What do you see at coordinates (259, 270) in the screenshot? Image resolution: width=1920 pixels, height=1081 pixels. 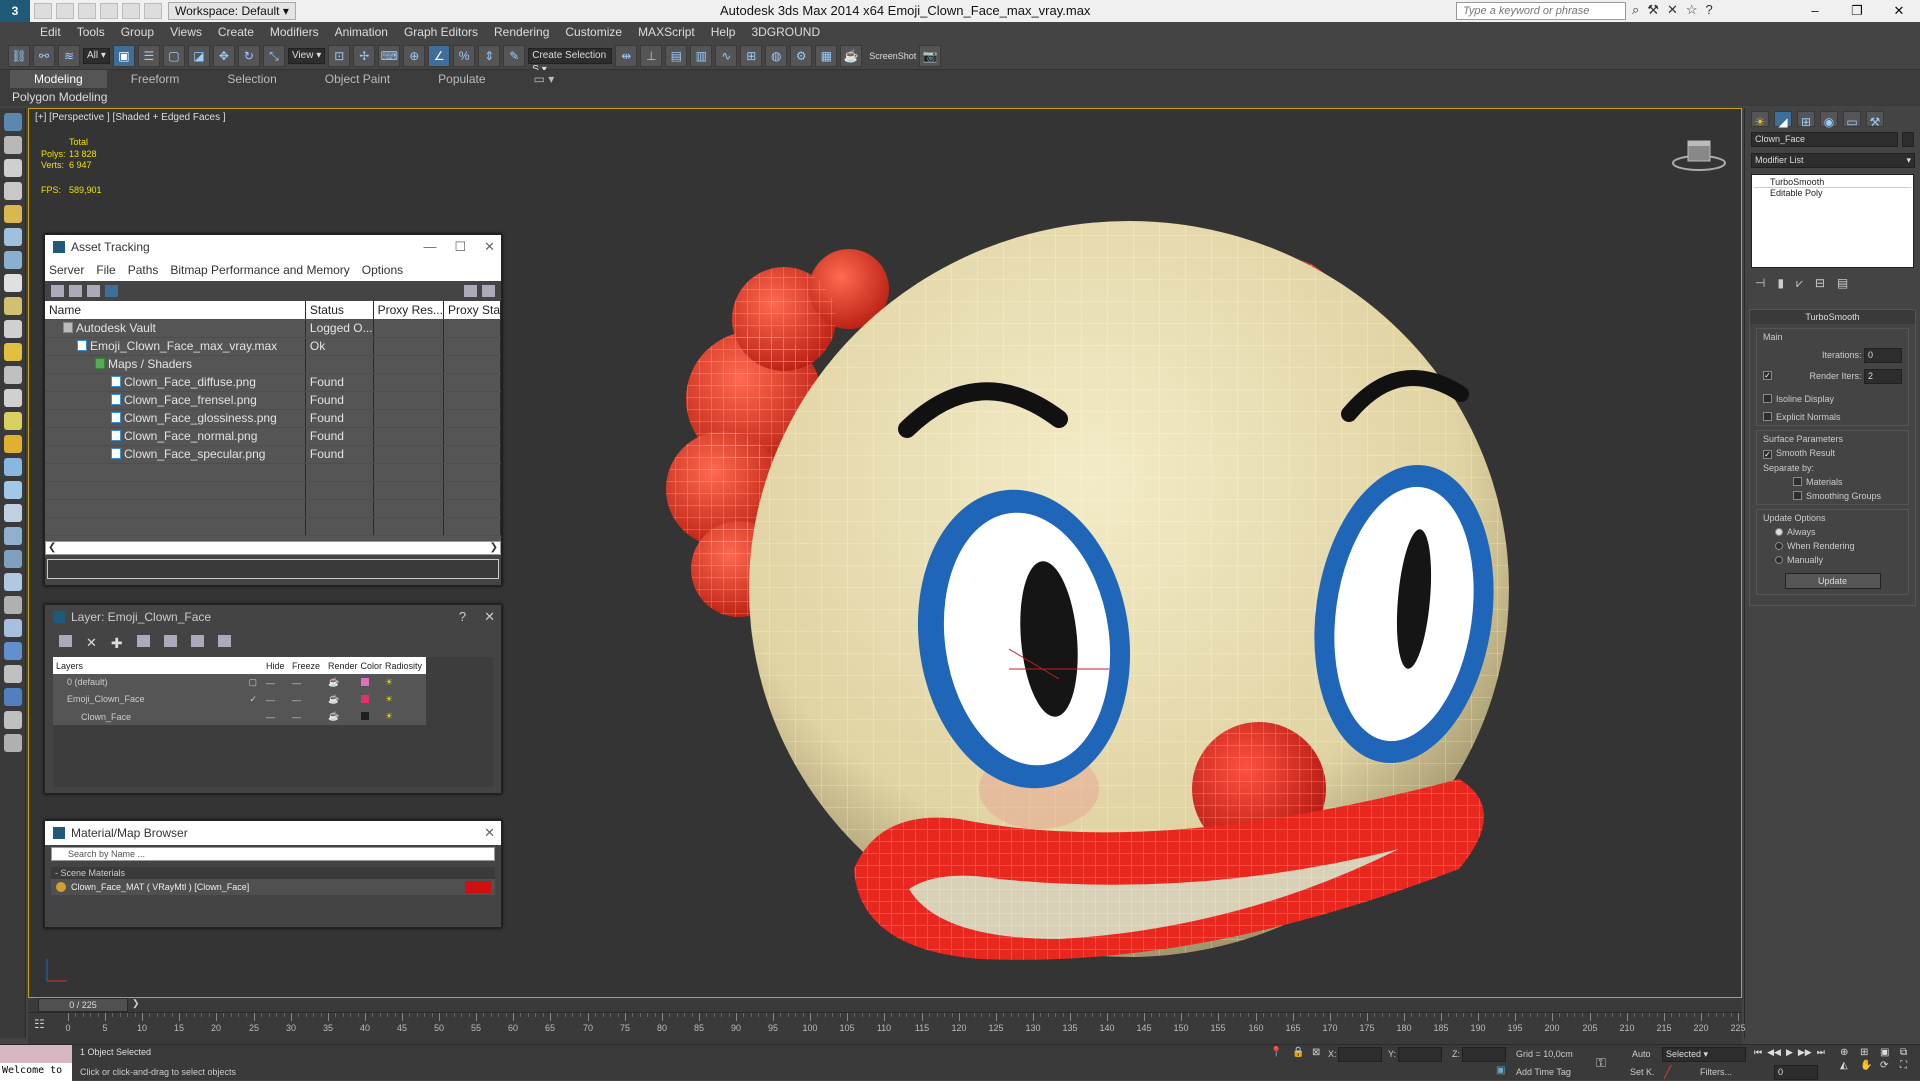 I see `menu-bitmap-performance: Bitmap Performance and Memory` at bounding box center [259, 270].